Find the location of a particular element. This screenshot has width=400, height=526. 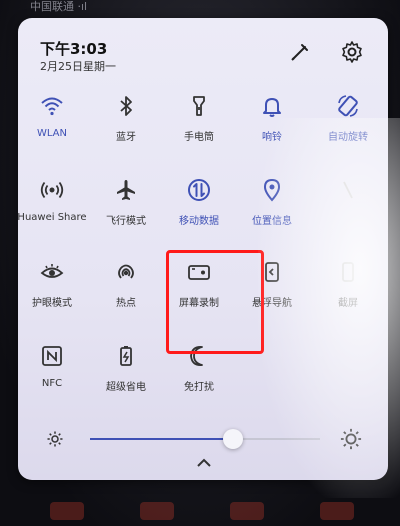

tile-hotspot: 热点 is located at coordinates (126, 290).